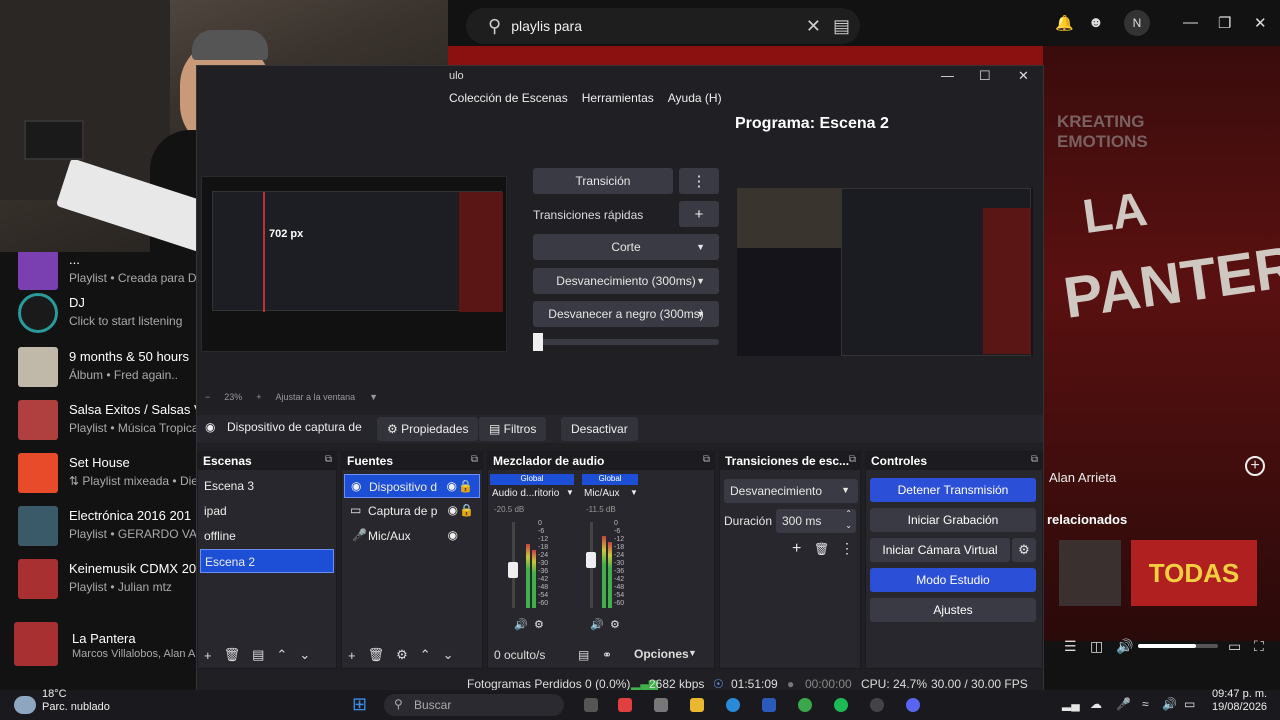 This screenshot has width=1280, height=720. I want to click on list-item: 9 months & 50 hours Álbum • Fred again.., so click(108, 369).